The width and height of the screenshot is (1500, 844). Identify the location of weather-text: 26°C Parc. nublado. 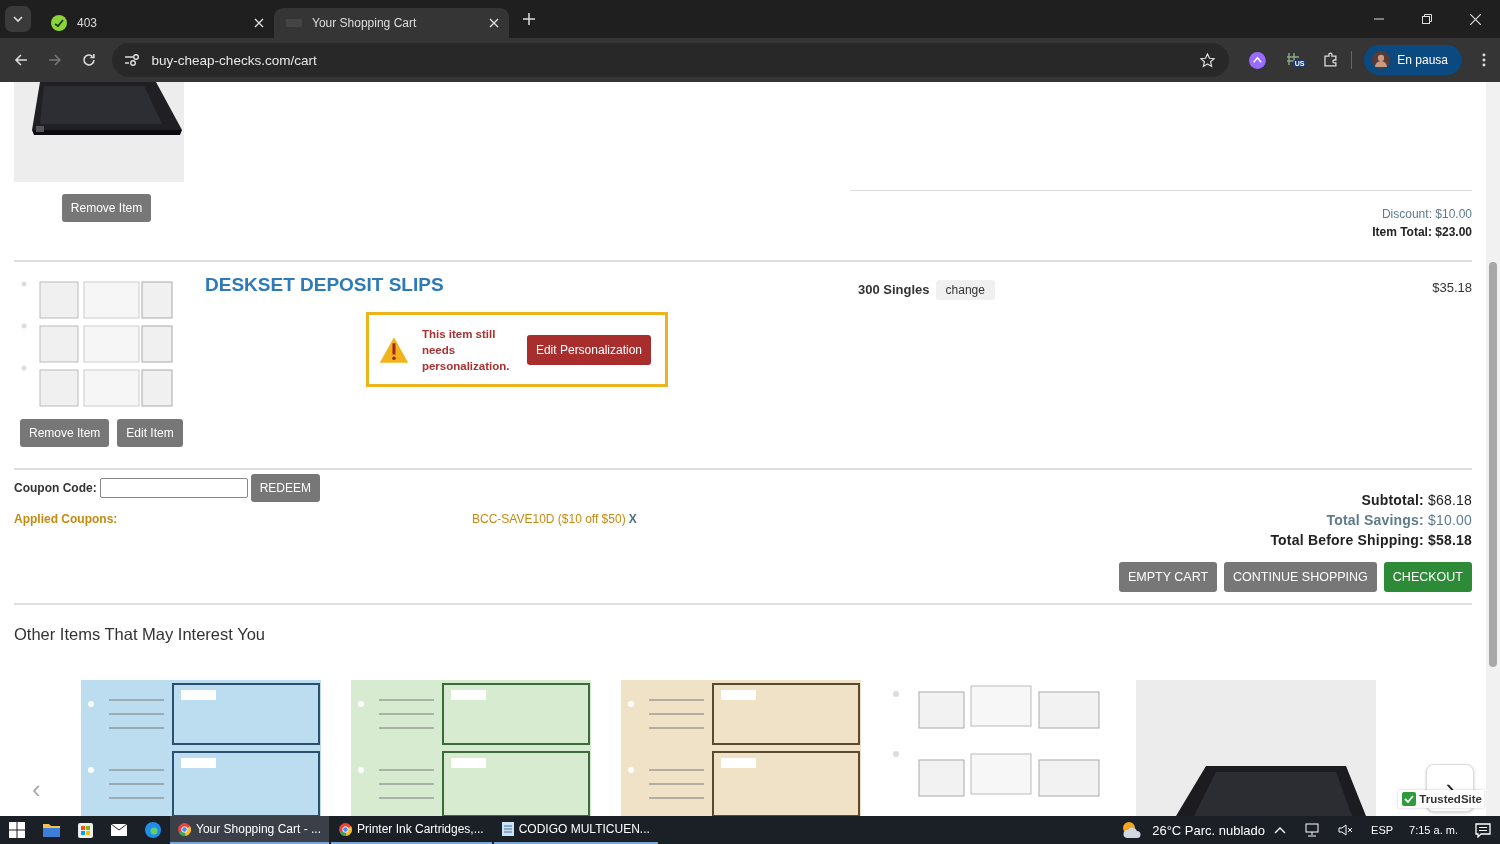
(1209, 830).